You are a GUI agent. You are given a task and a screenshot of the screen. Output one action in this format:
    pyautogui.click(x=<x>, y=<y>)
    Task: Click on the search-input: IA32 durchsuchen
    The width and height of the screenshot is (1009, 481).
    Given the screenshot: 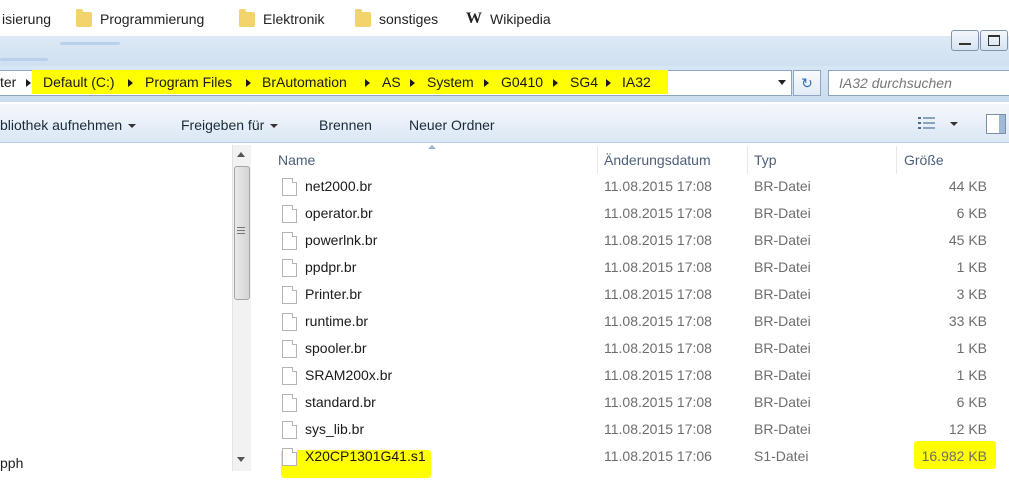 What is the action you would take?
    pyautogui.click(x=918, y=83)
    